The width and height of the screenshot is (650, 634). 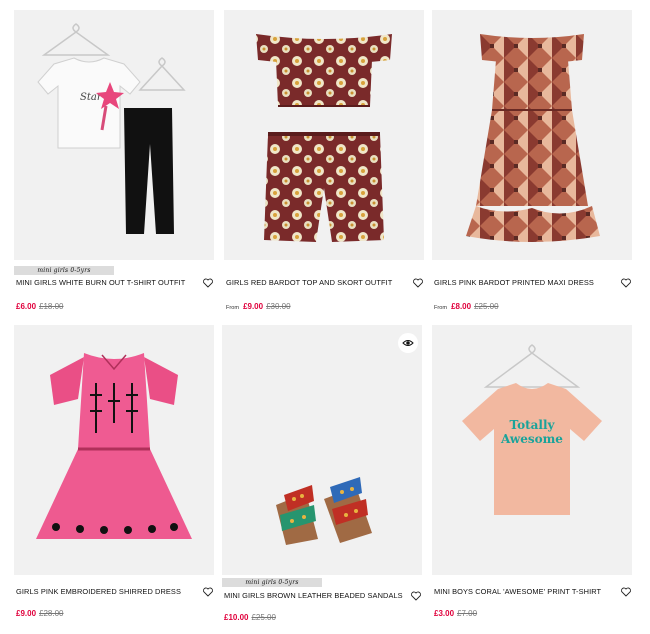 I want to click on product-title: GIRLS RED BARDOT TOP AND SKORT OUTFIT, so click(x=312, y=282).